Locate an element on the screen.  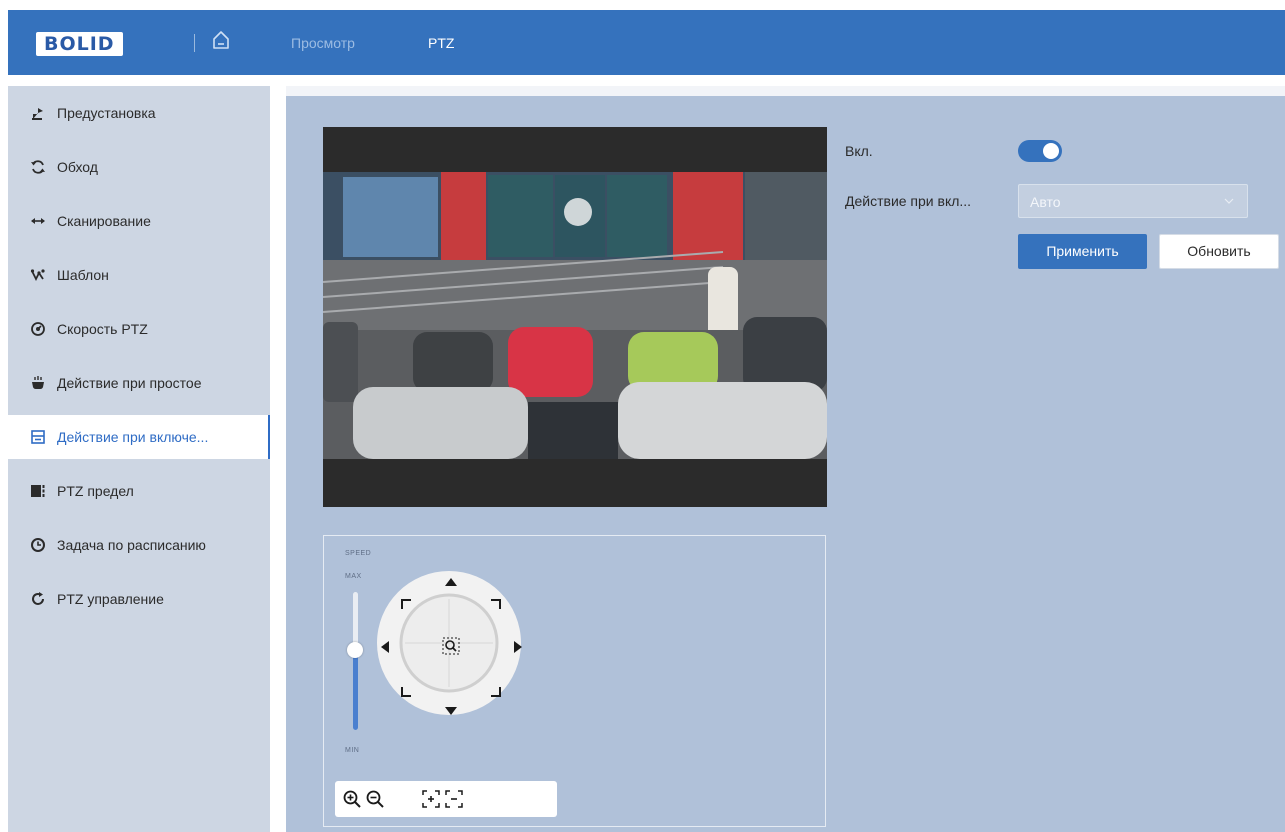
focus-near-icon is located at coordinates (431, 799).